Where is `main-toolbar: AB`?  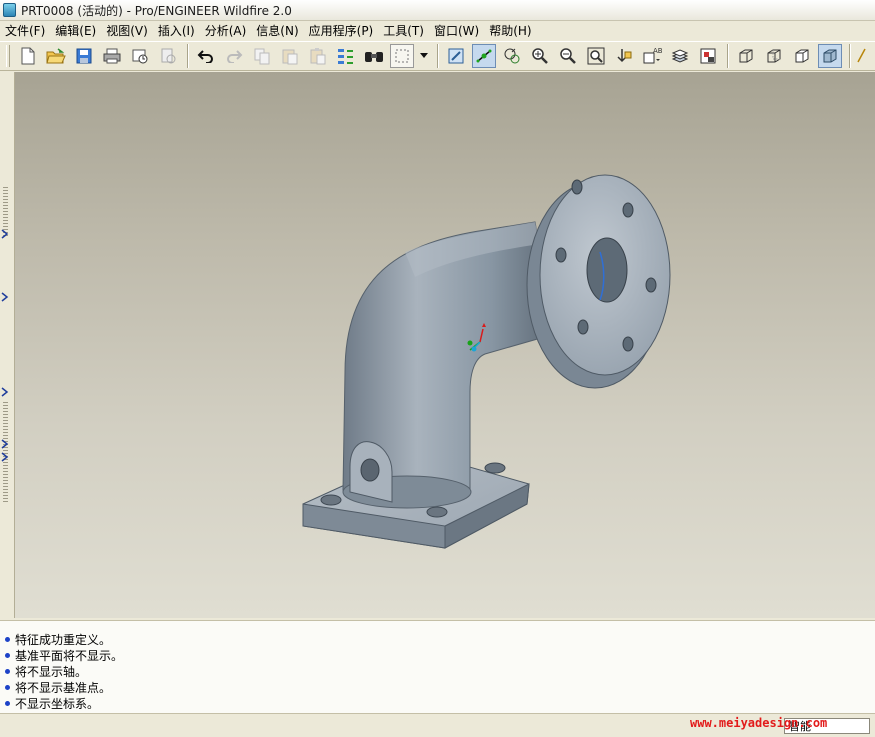
main-toolbar: AB is located at coordinates (437, 56).